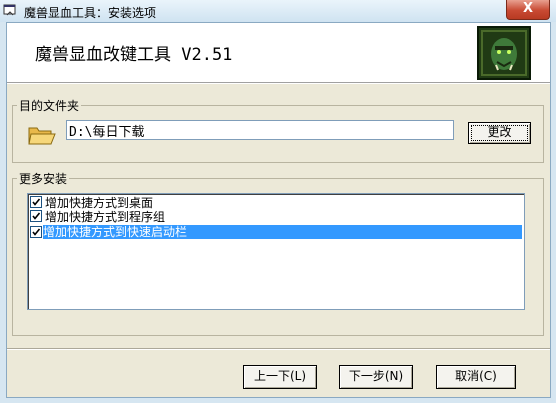 The image size is (556, 403). I want to click on orc-logo-icon, so click(504, 53).